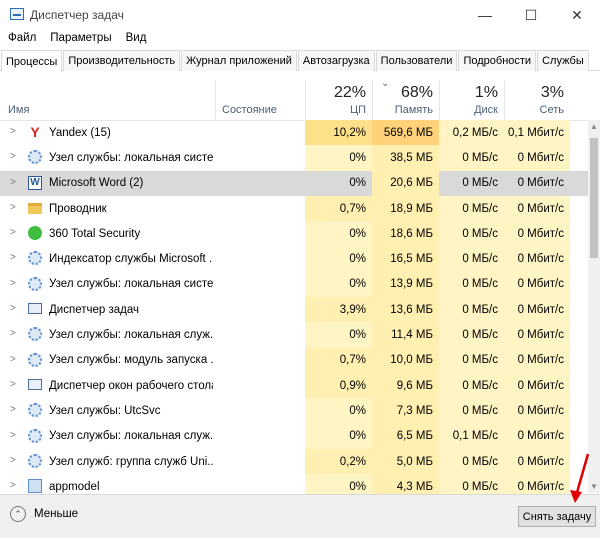  I want to click on vertical-scrollbar: ▲ ▼, so click(594, 306).